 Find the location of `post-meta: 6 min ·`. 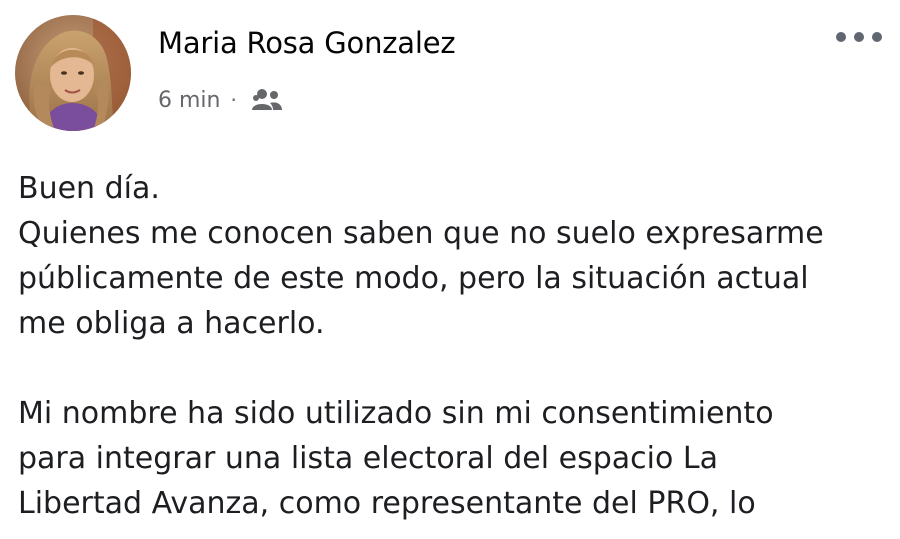

post-meta: 6 min · is located at coordinates (220, 100).